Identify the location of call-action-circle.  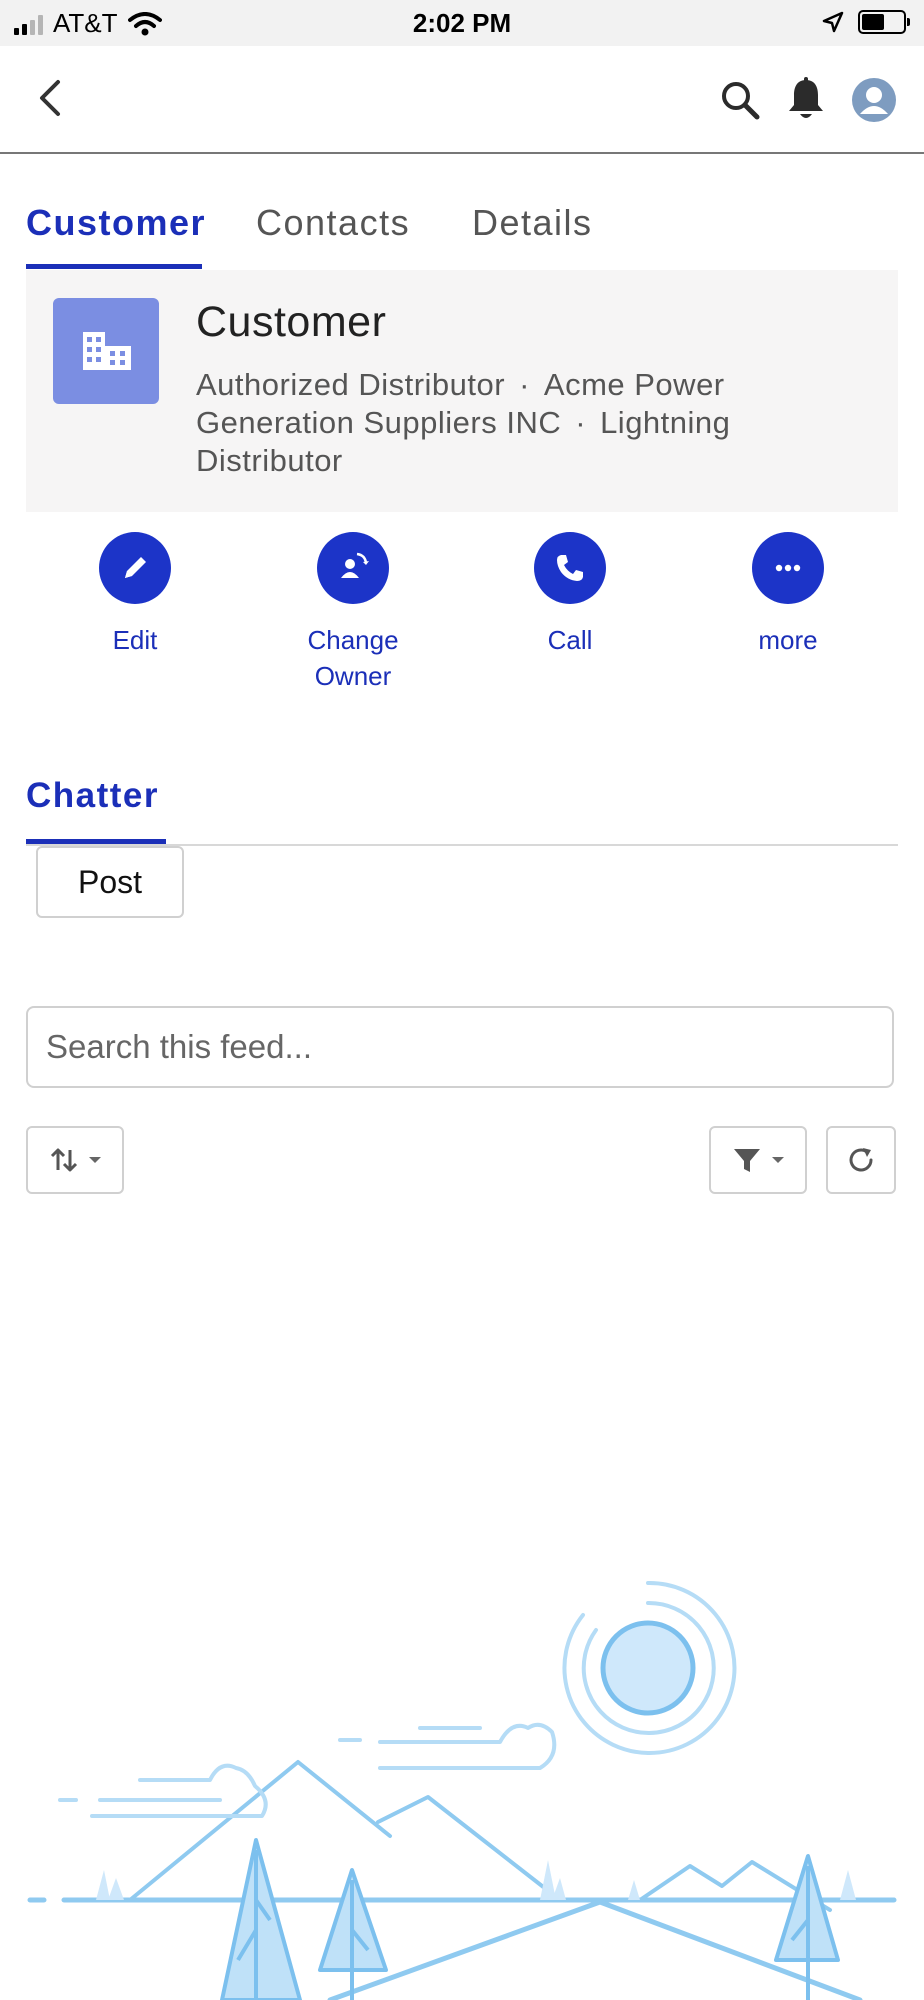
(570, 568).